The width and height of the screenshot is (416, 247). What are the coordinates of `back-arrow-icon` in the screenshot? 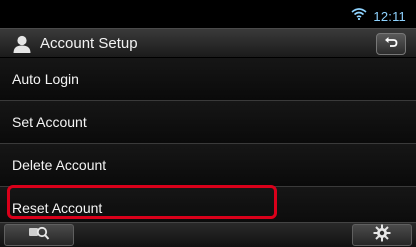 It's located at (391, 44).